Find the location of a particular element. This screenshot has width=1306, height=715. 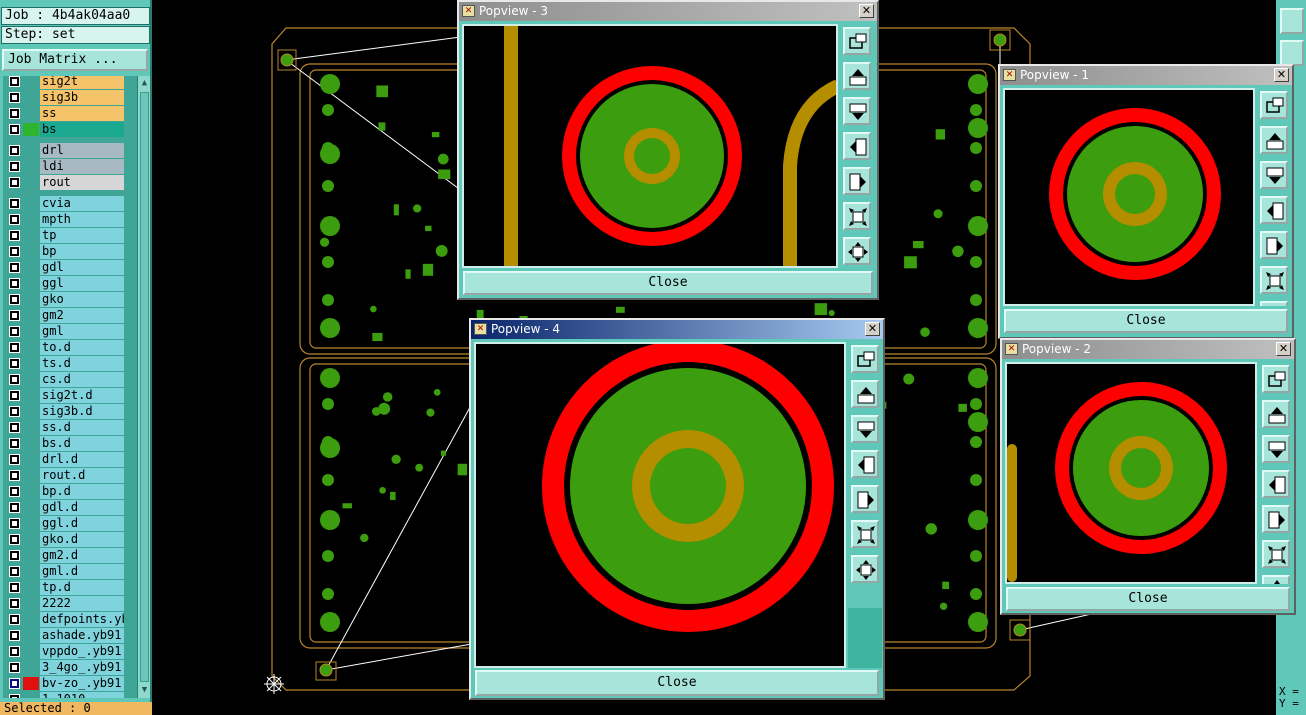

layer-row: bp is located at coordinates (70, 251).